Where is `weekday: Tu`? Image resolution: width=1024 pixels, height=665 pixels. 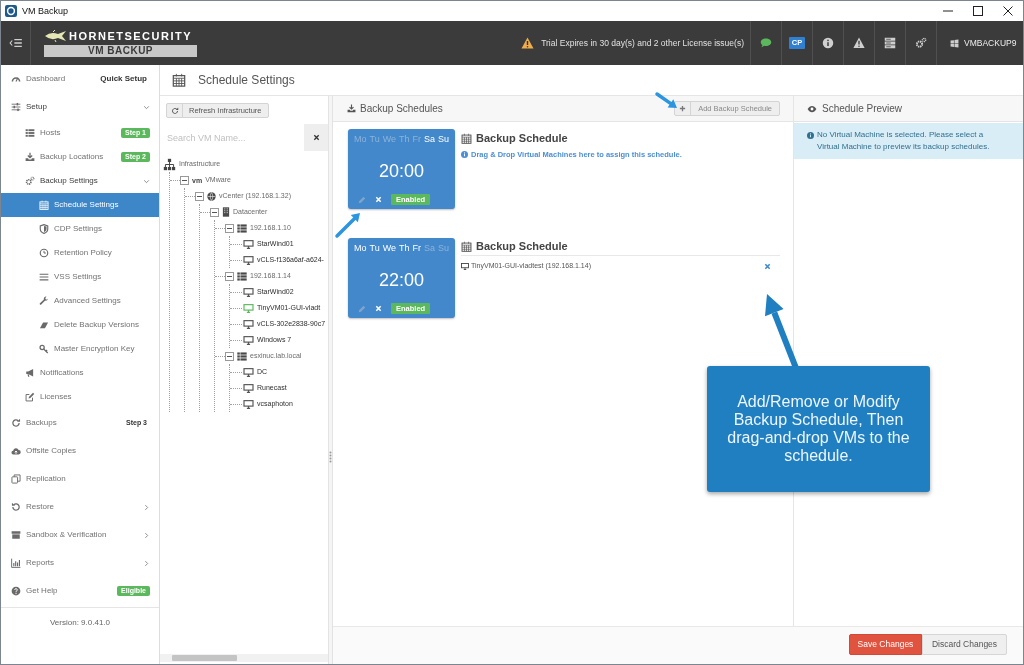 weekday: Tu is located at coordinates (374, 249).